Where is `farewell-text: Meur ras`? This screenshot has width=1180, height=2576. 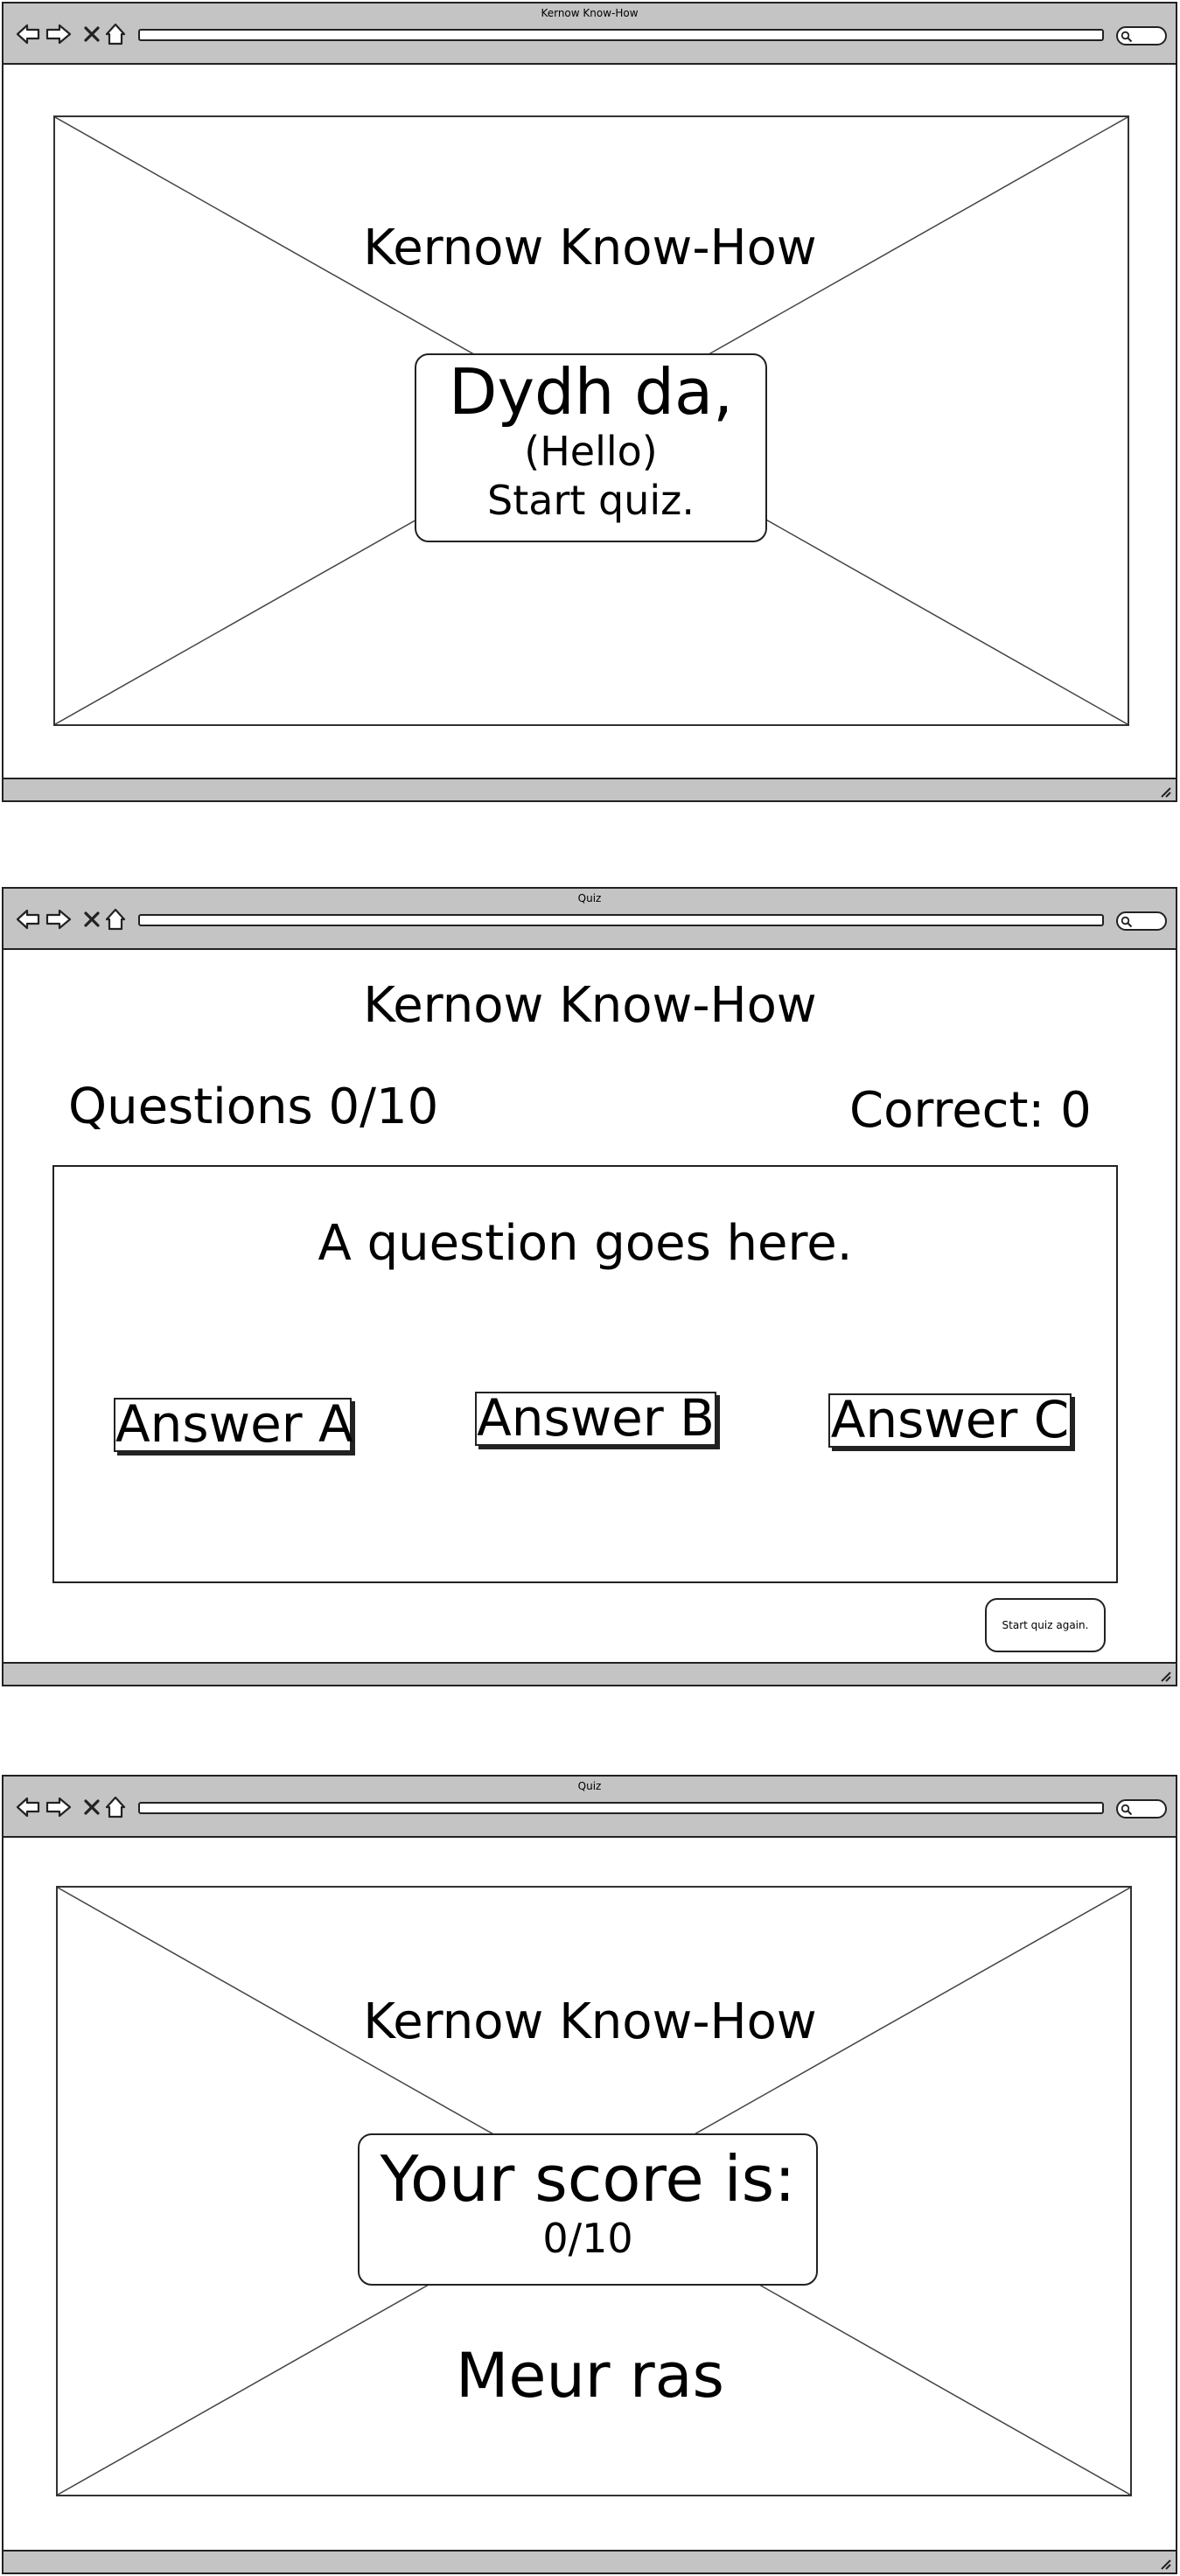
farewell-text: Meur ras is located at coordinates (589, 2376).